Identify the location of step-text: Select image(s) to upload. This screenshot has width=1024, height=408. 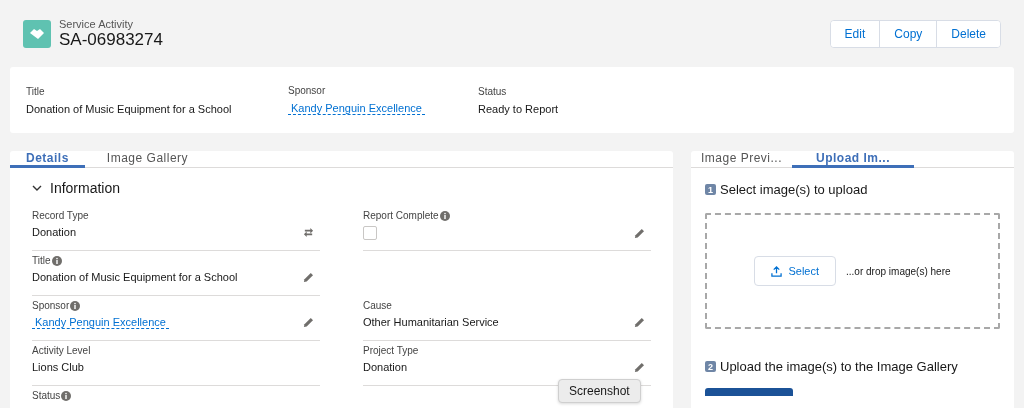
(794, 189).